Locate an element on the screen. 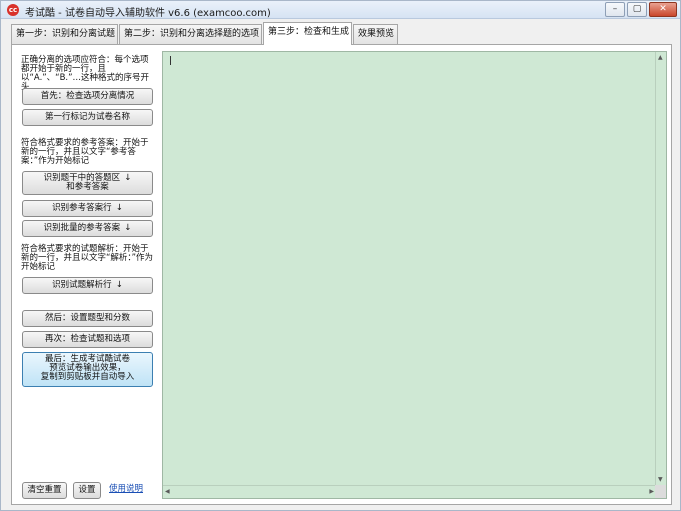 This screenshot has height=511, width=681. check-options-button: 首先：检查选项分离情况 is located at coordinates (87, 96).